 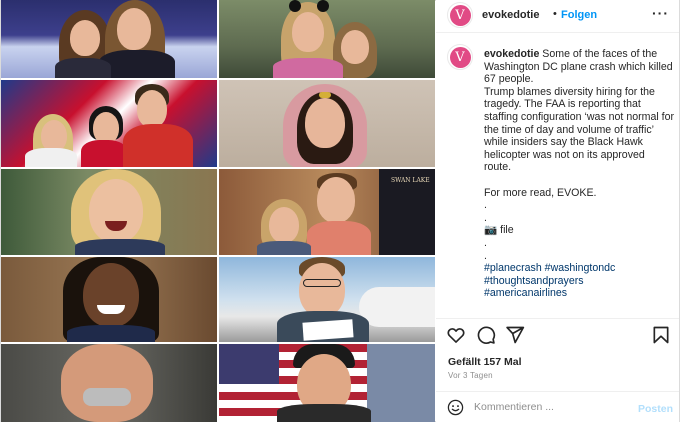 I want to click on caption-file-line: 📷 file, so click(x=499, y=230).